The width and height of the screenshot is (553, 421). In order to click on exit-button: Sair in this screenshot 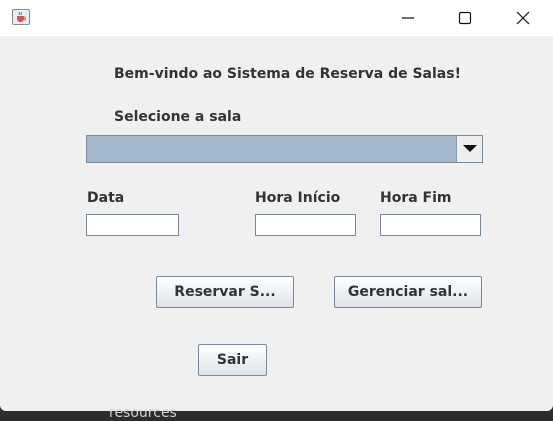, I will do `click(232, 360)`.